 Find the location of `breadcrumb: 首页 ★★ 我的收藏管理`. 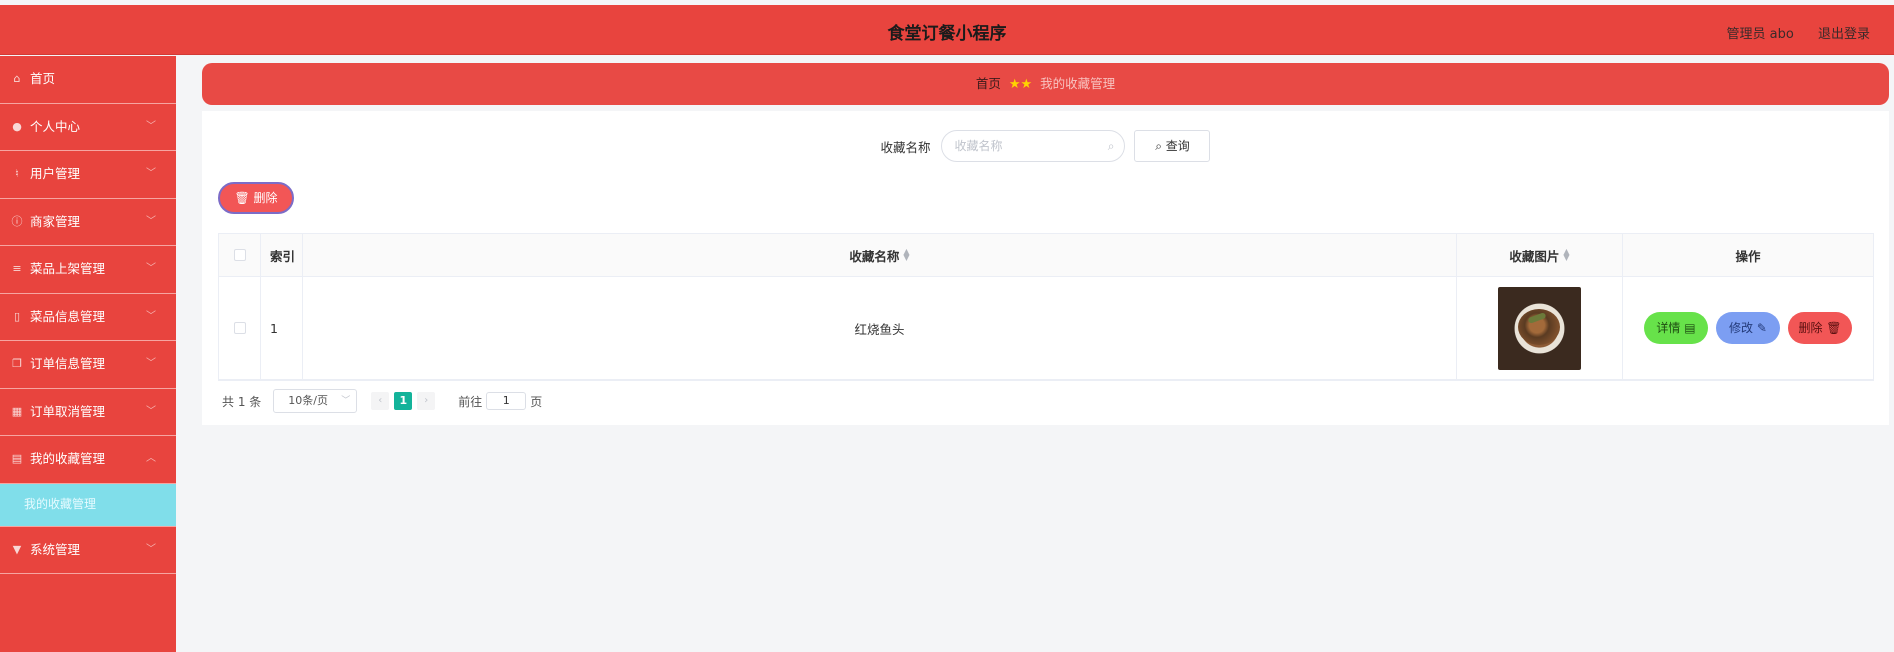

breadcrumb: 首页 ★★ 我的收藏管理 is located at coordinates (1045, 84).